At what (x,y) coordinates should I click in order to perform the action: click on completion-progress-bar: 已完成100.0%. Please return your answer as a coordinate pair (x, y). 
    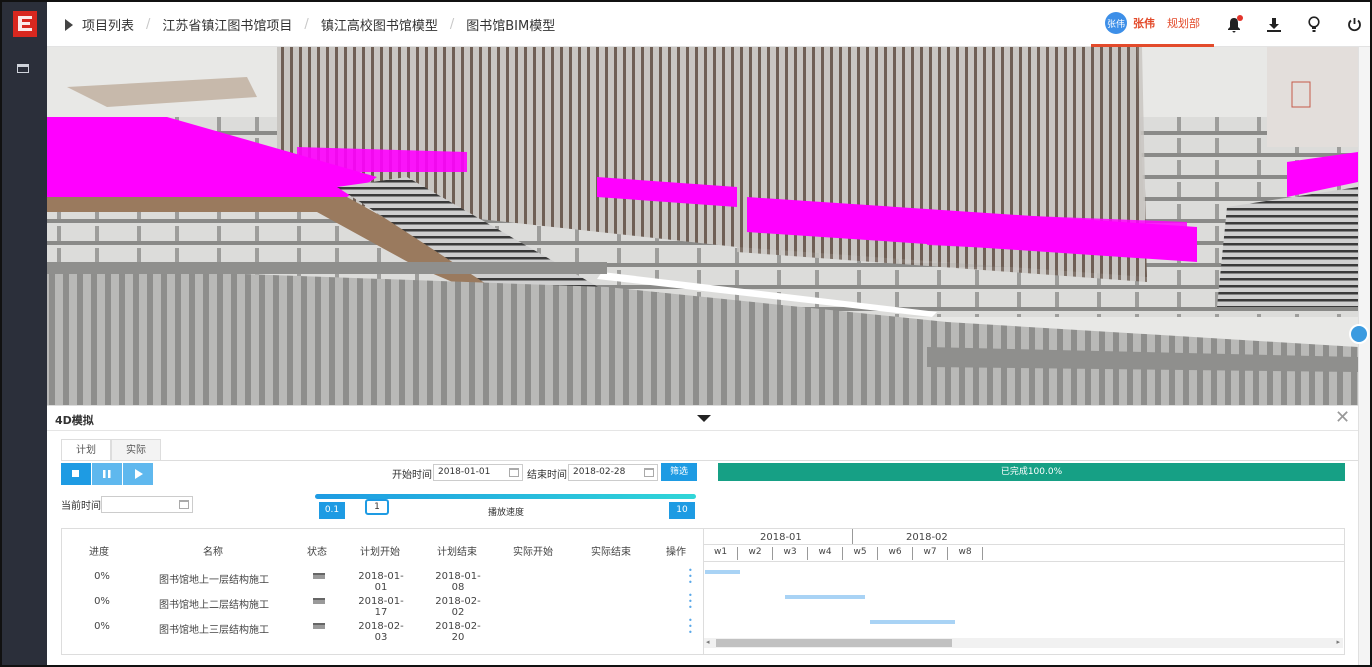
    Looking at the image, I should click on (1031, 472).